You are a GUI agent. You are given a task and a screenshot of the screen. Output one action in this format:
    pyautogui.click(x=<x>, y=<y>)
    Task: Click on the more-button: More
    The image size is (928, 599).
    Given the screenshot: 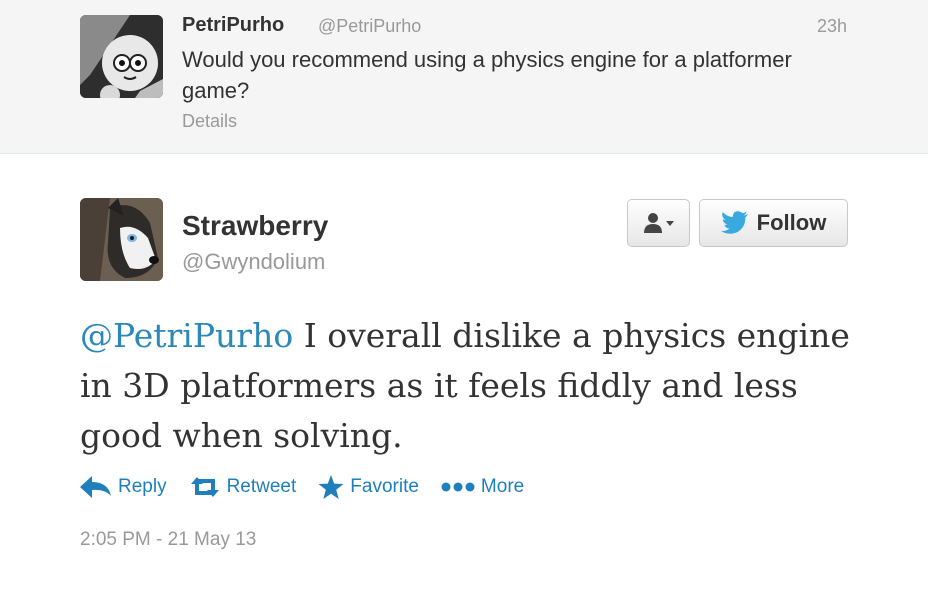 What is the action you would take?
    pyautogui.click(x=482, y=487)
    